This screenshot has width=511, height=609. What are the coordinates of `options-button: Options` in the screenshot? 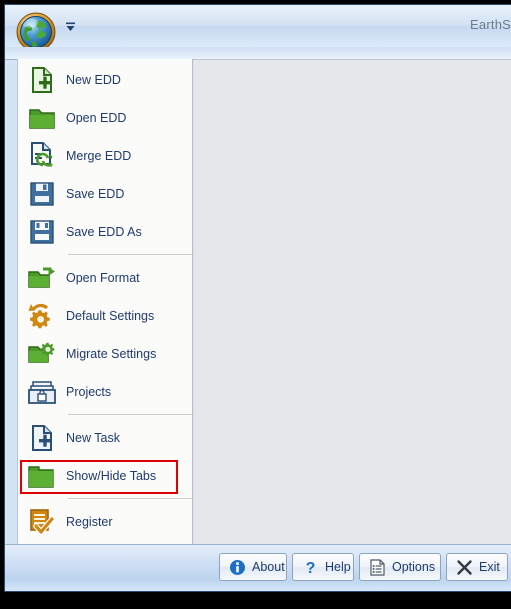 It's located at (400, 567).